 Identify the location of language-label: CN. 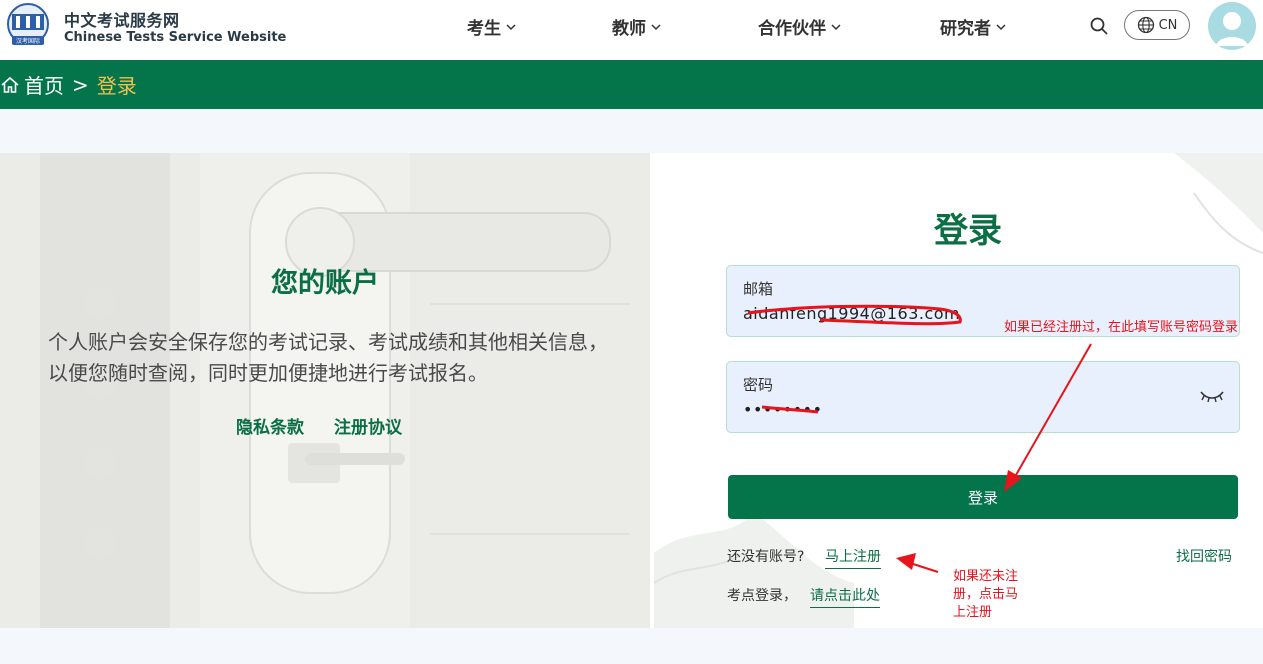
(1168, 25).